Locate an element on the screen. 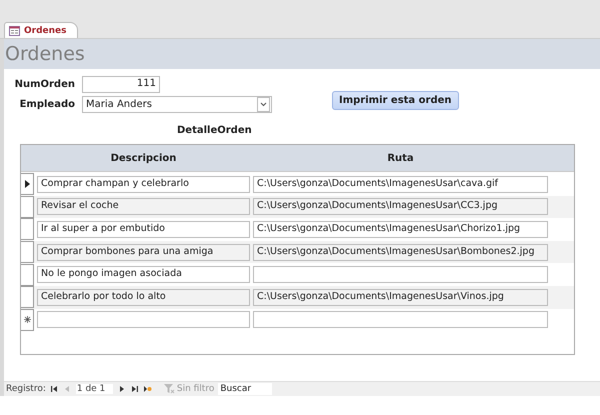 This screenshot has height=415, width=600. table-cell: Celebrarlo por todo lo alto is located at coordinates (143, 297).